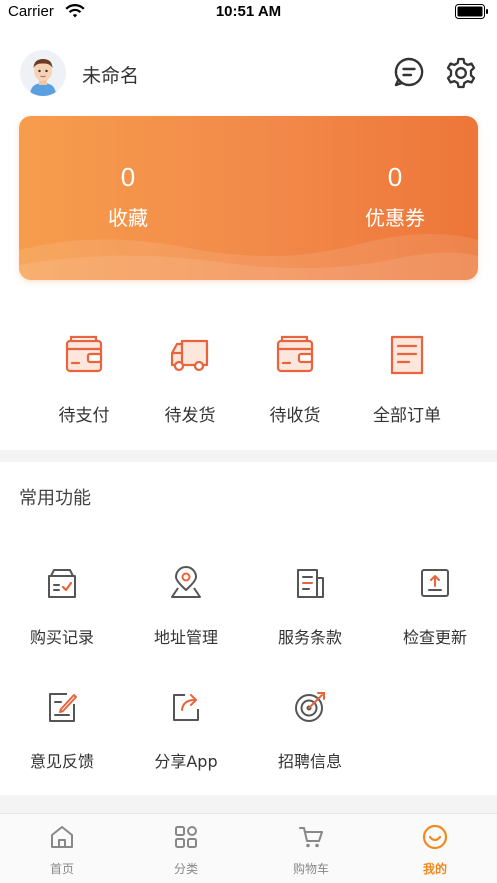 The height and width of the screenshot is (883, 497). I want to click on order-label: 全部订单, so click(407, 416).